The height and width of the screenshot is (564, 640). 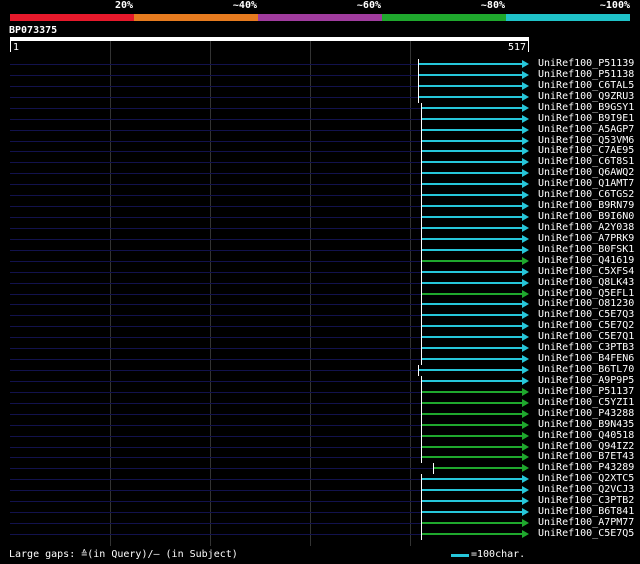 What do you see at coordinates (586, 381) in the screenshot?
I see `hit-label: UniRef100_A9P9P5` at bounding box center [586, 381].